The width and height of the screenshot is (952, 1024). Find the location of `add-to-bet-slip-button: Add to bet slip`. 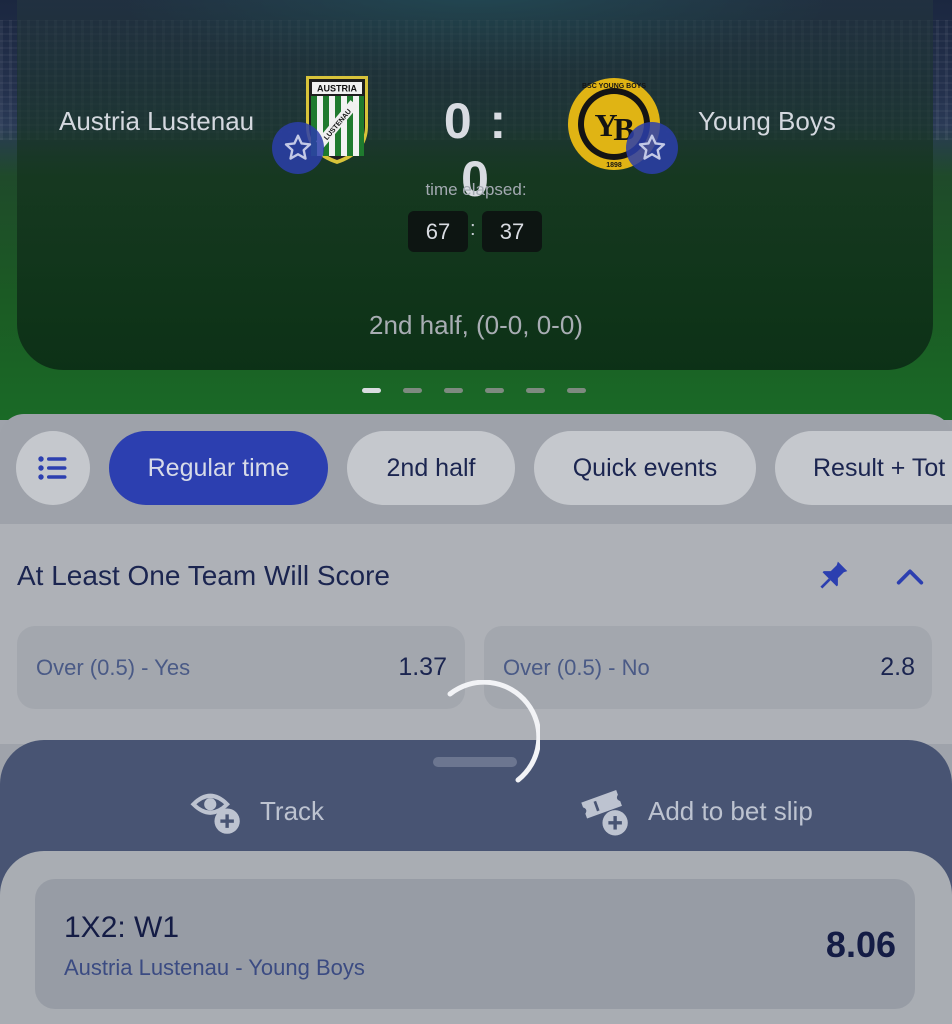

add-to-bet-slip-button: Add to bet slip is located at coordinates (695, 811).